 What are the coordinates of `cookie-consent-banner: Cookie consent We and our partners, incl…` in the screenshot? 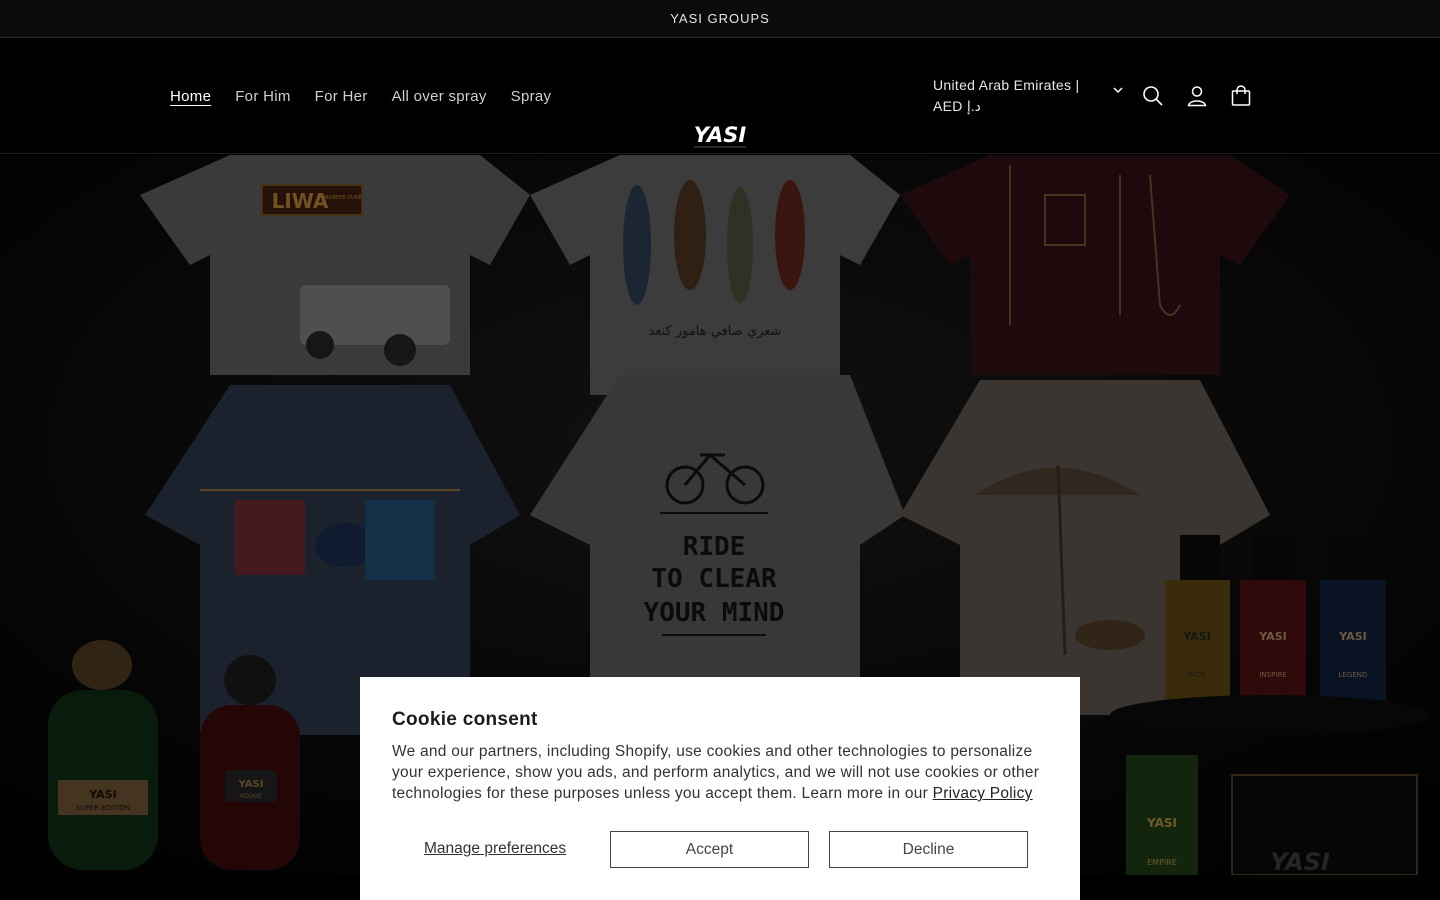 It's located at (720, 788).